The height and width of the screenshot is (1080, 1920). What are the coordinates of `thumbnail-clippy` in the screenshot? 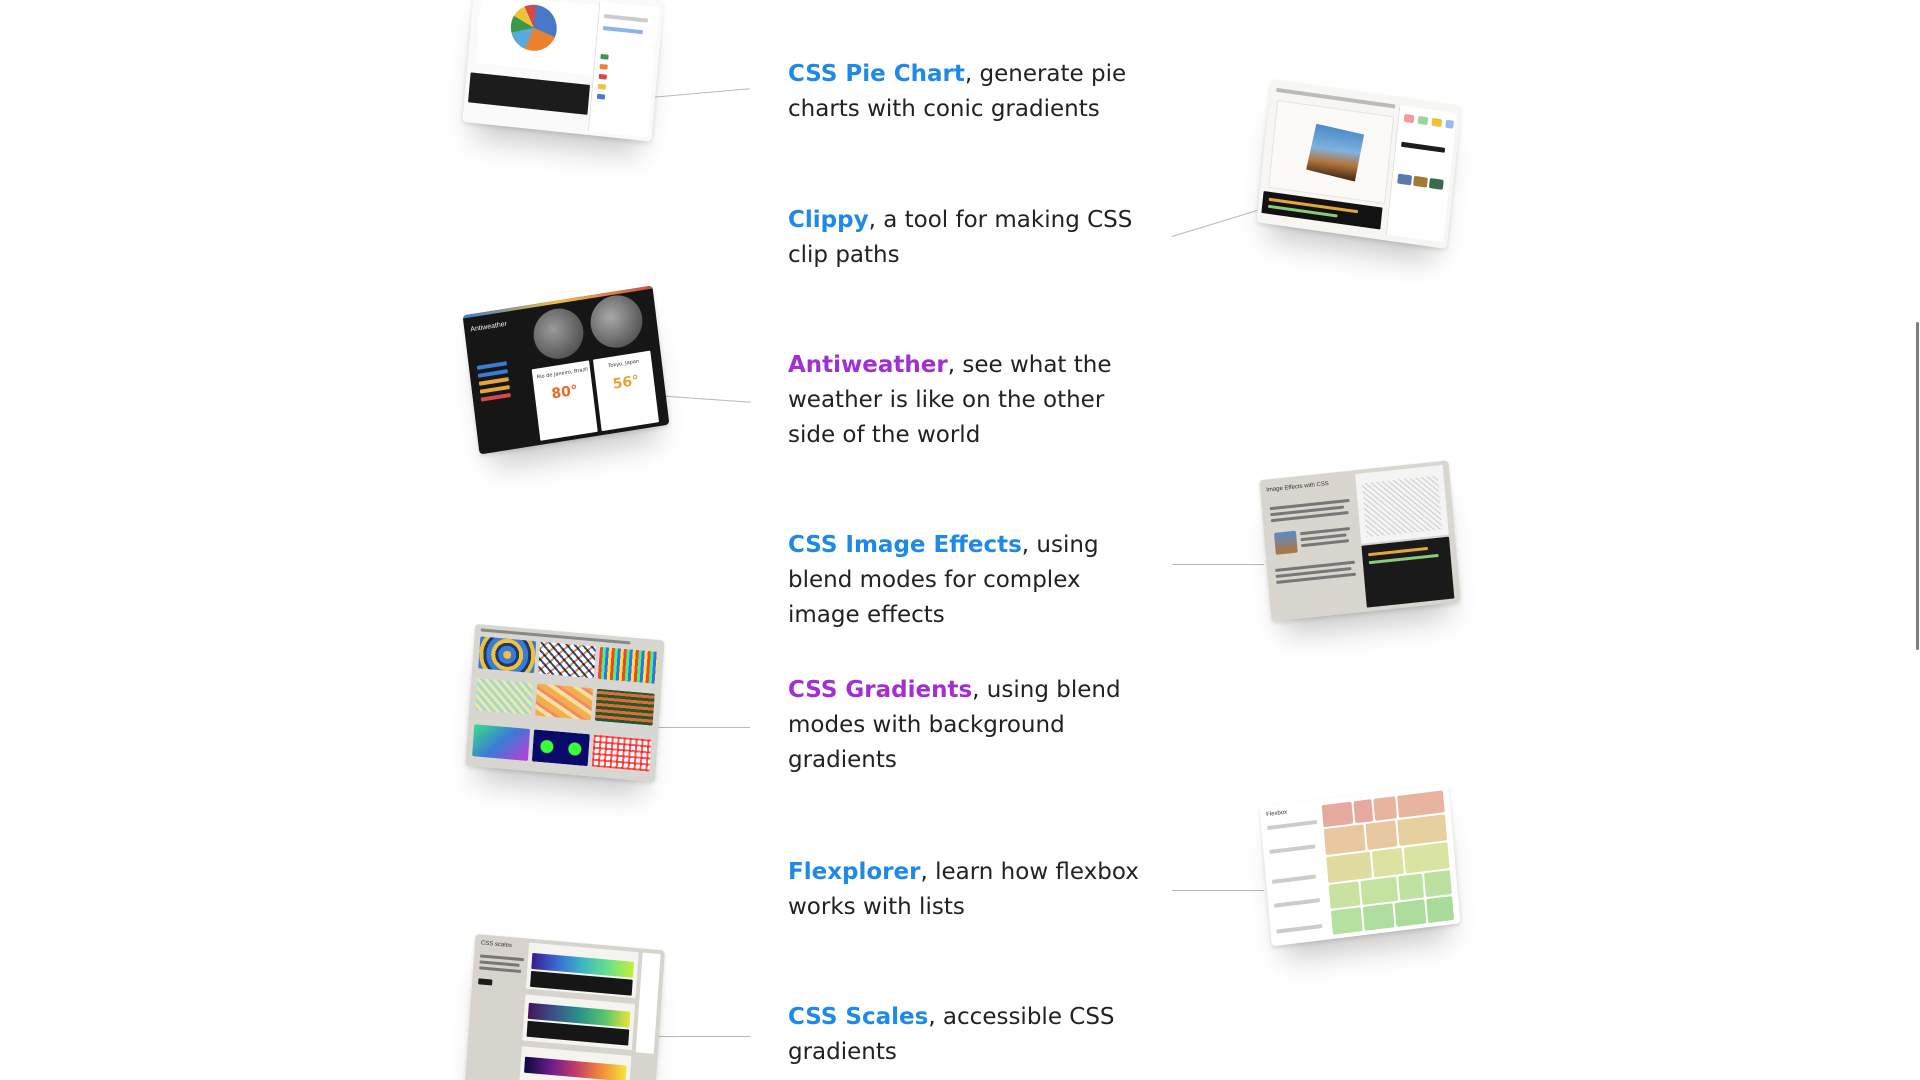 It's located at (1359, 164).